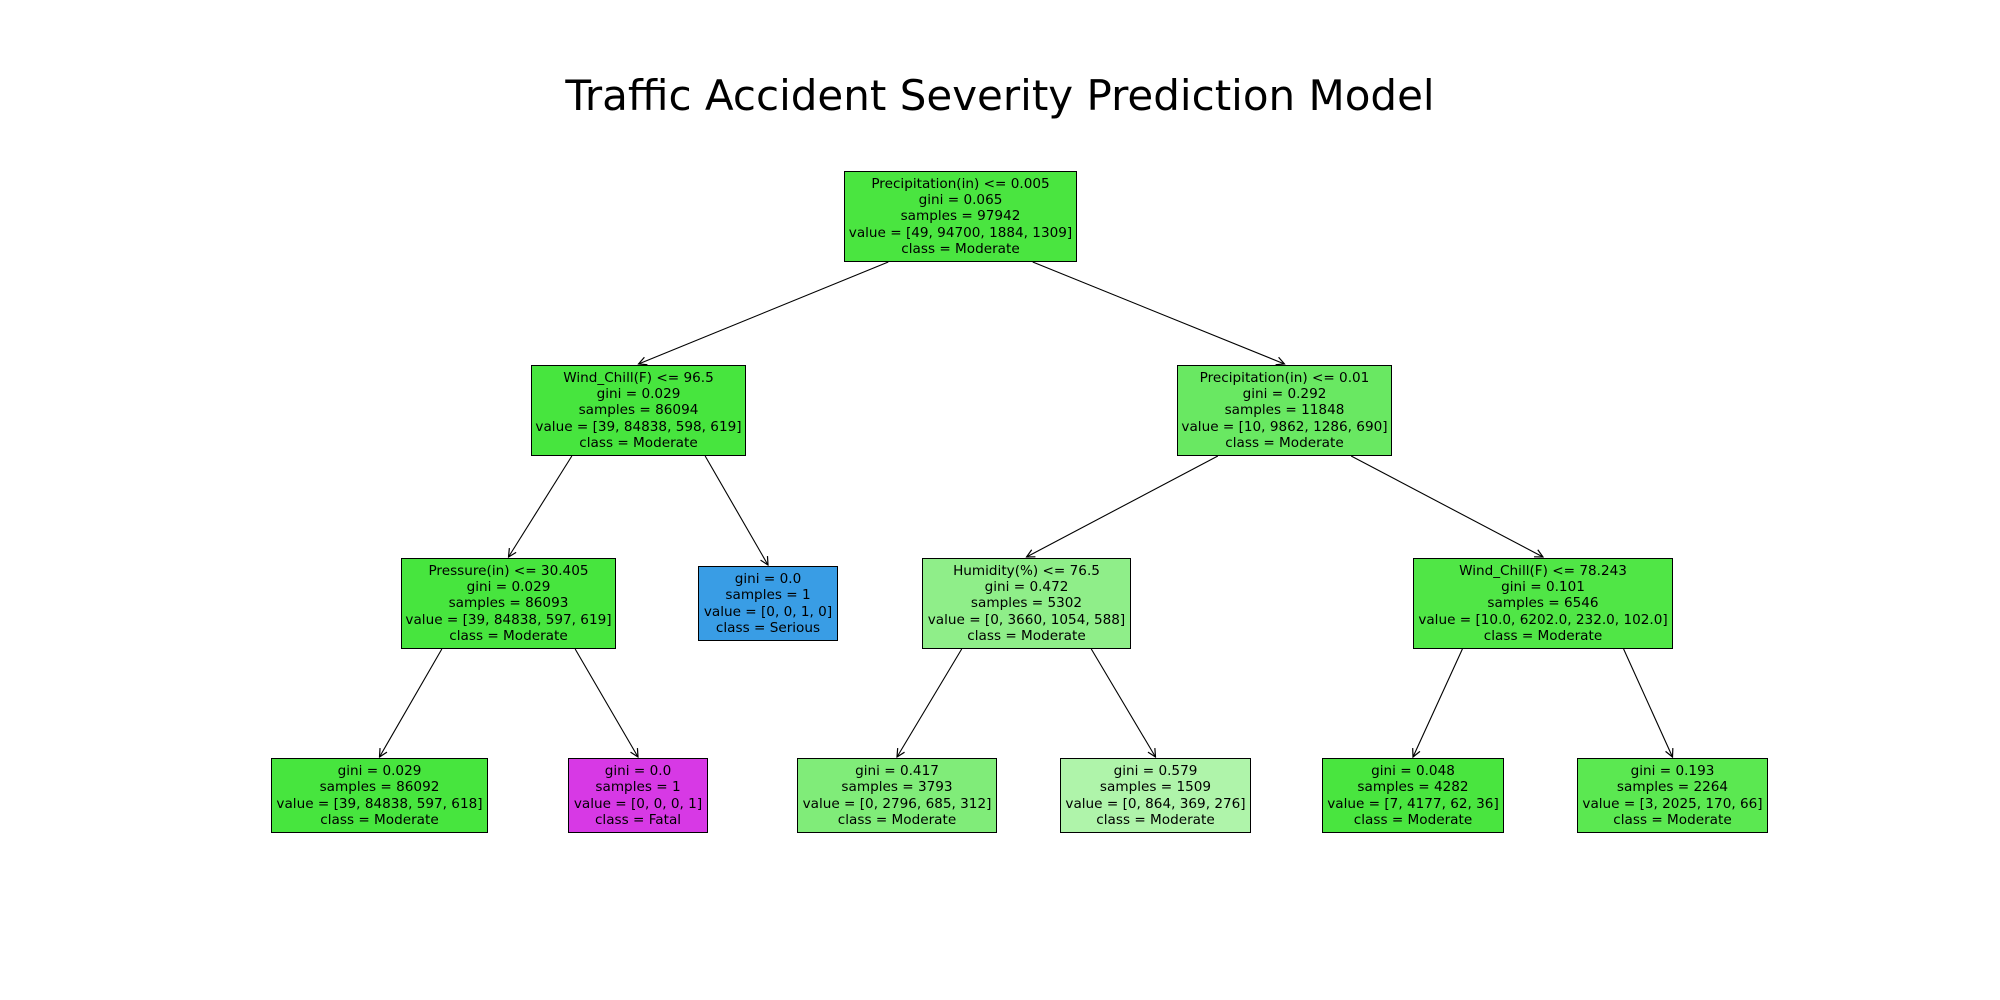 This screenshot has width=2000, height=1000. What do you see at coordinates (638, 377) in the screenshot?
I see `node-split-rule: Wind_Chill(F) <= 96.5` at bounding box center [638, 377].